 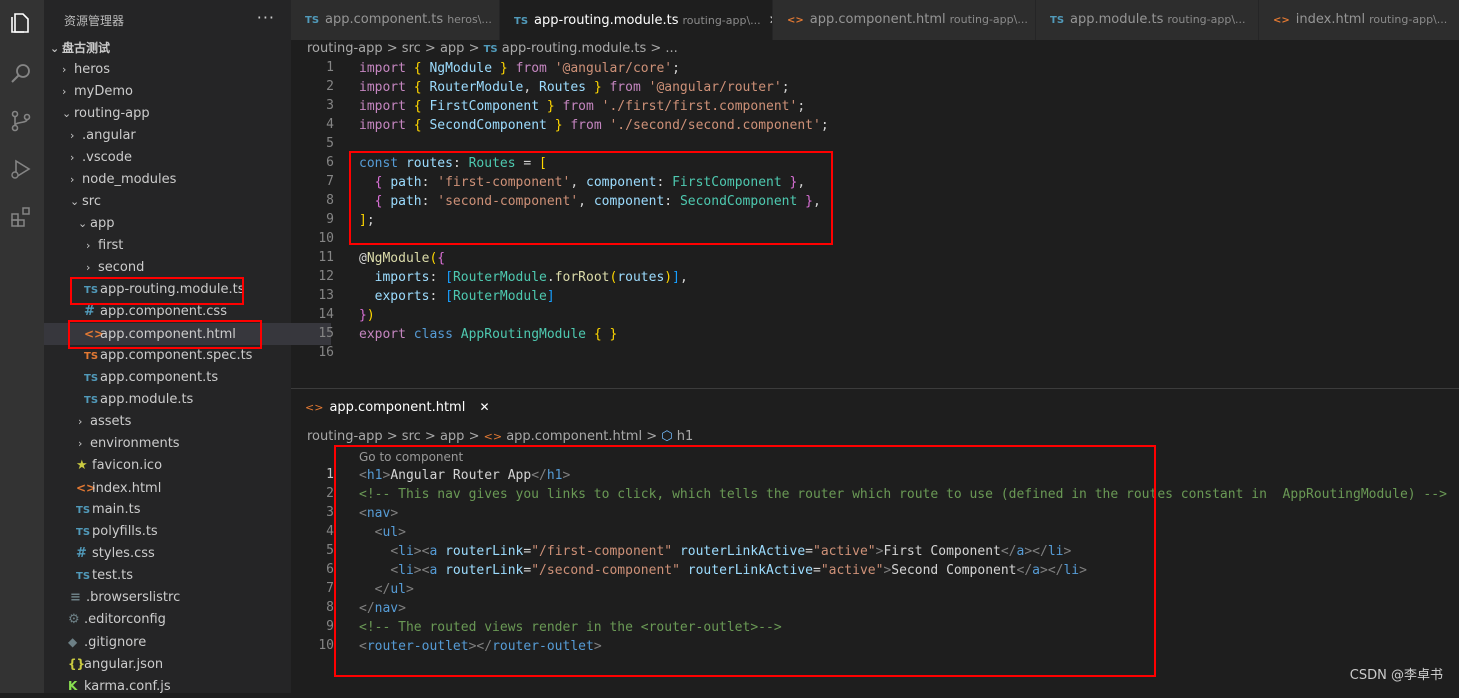 I want to click on tab-app-component-html-bottom: <> app.component.html ✕, so click(x=395, y=407).